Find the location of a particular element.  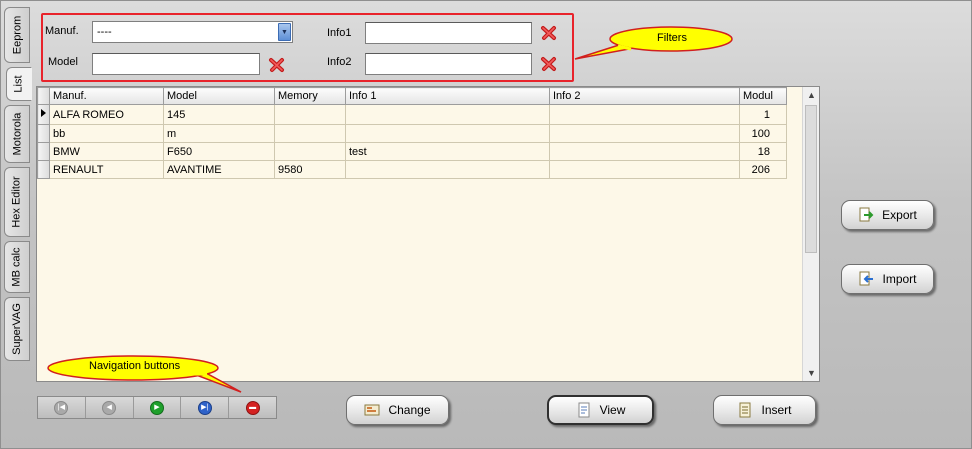

table-header-row: Manuf. Model Memory Info 1 Info 2 Modul is located at coordinates (412, 96).